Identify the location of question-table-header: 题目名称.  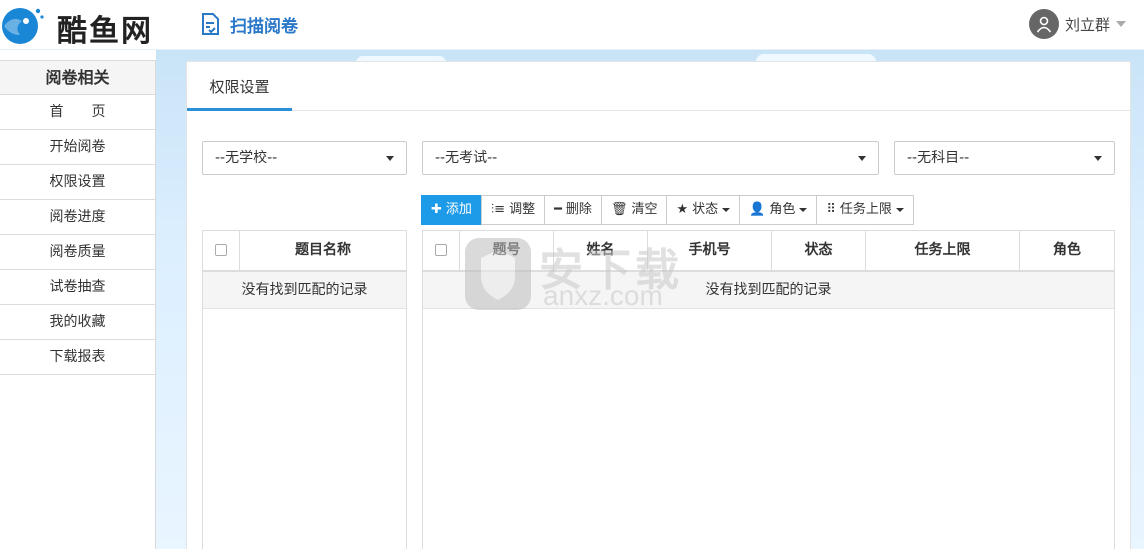
(304, 251).